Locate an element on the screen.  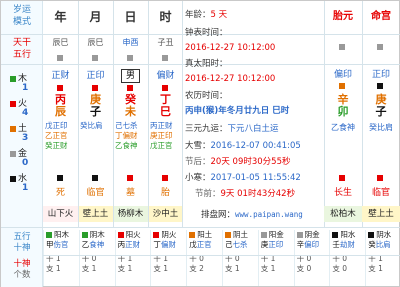
label-wuxing-bottom: 五行 is located at coordinates (22, 237).